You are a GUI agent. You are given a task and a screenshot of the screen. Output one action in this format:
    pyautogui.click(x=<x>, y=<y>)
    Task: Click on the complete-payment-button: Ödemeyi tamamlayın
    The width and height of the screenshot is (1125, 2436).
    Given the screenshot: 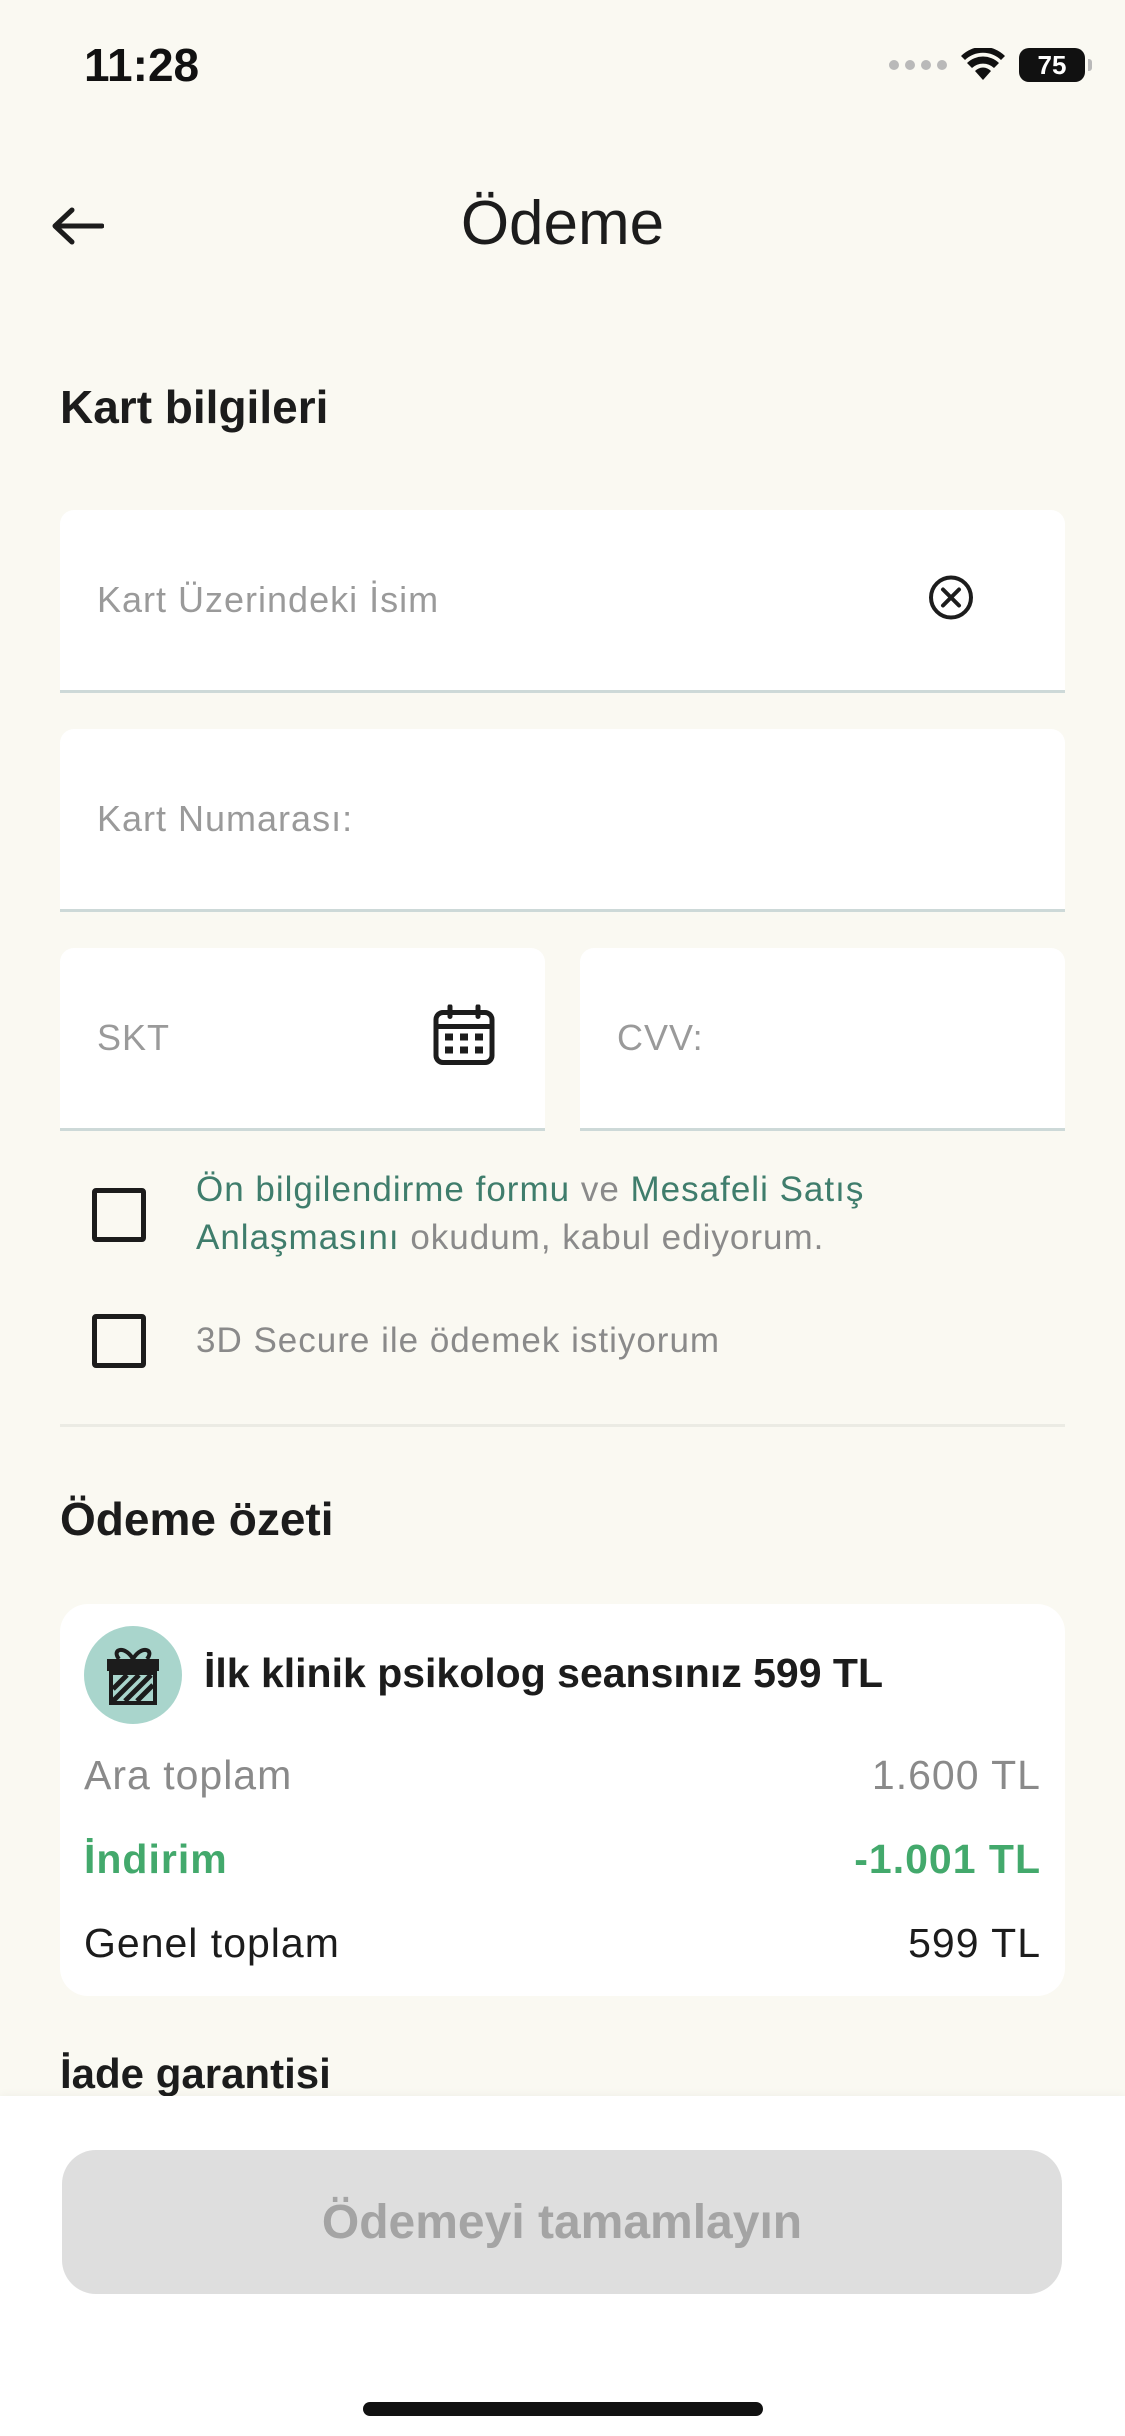 What is the action you would take?
    pyautogui.click(x=562, y=2222)
    